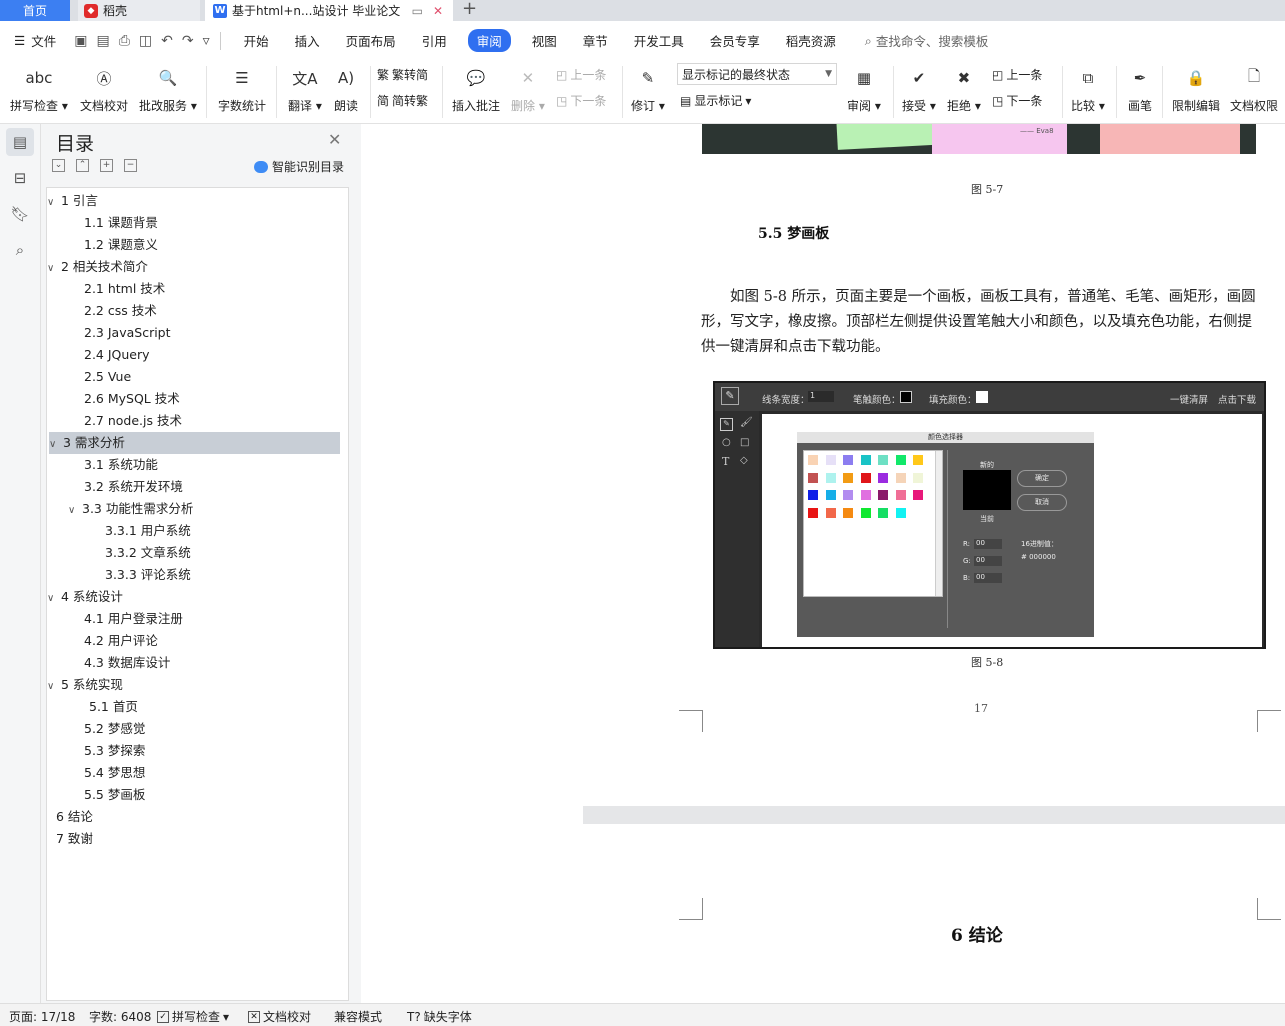  I want to click on tab-daoke: ◆ 稻壳, so click(139, 10).